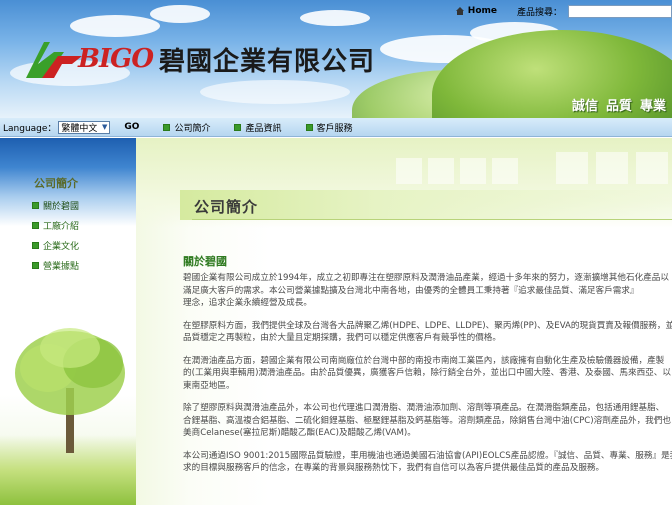 The image size is (672, 505). Describe the element at coordinates (54, 60) in the screenshot. I see `bigo-logo-mark-icon` at that location.